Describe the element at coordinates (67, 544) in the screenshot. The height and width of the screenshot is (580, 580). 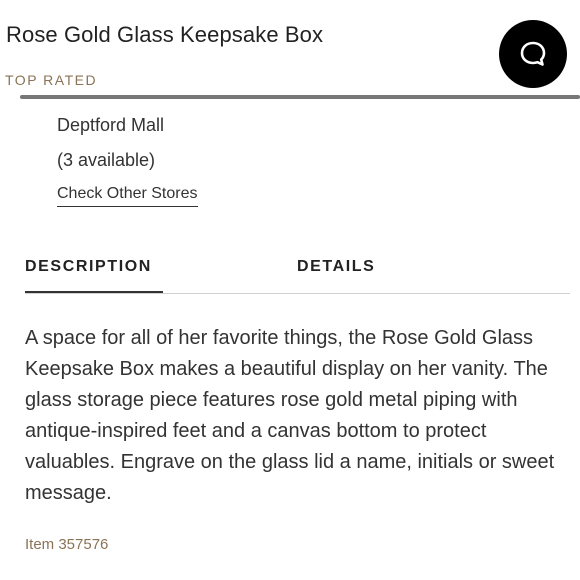
I see `item-number: Item 357576` at that location.